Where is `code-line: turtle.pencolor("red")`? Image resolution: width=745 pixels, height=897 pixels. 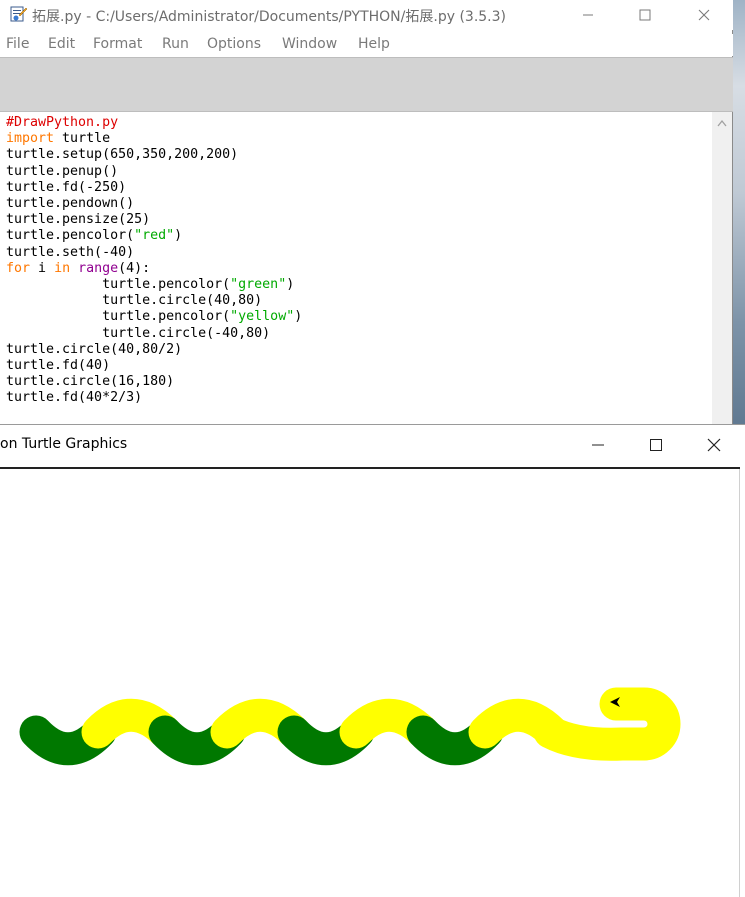 code-line: turtle.pencolor("red") is located at coordinates (94, 236).